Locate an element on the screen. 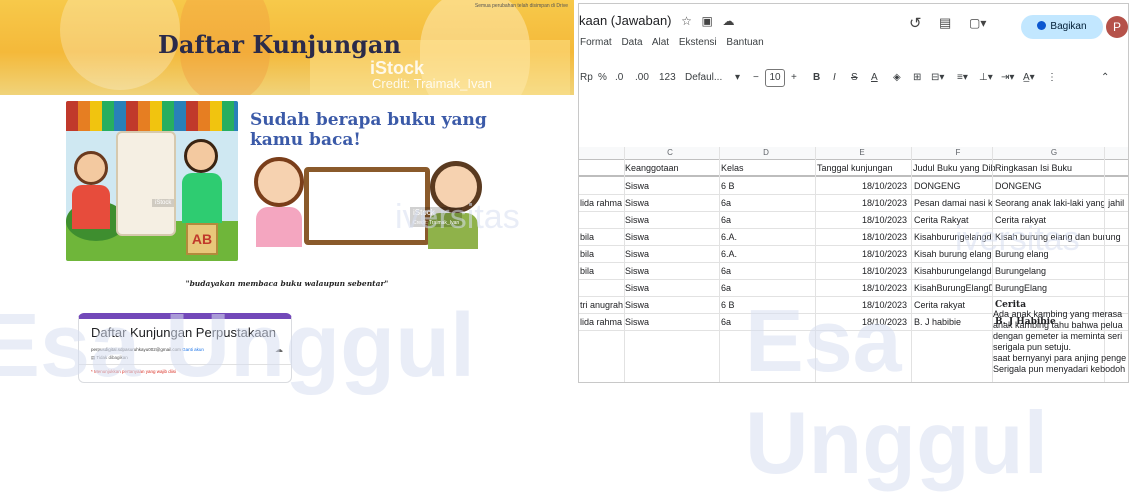  text-color-button: A is located at coordinates (874, 77).